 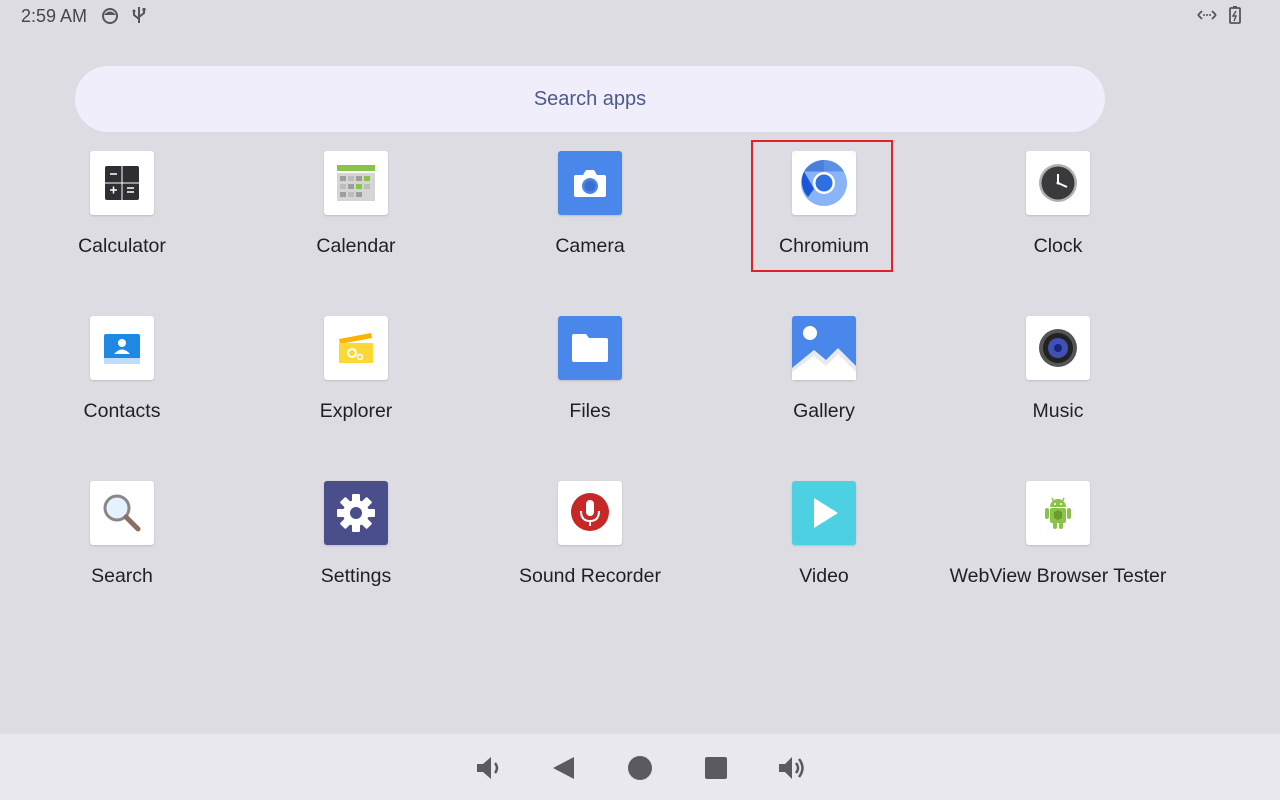 What do you see at coordinates (1235, 17) in the screenshot?
I see `battery-charging-icon` at bounding box center [1235, 17].